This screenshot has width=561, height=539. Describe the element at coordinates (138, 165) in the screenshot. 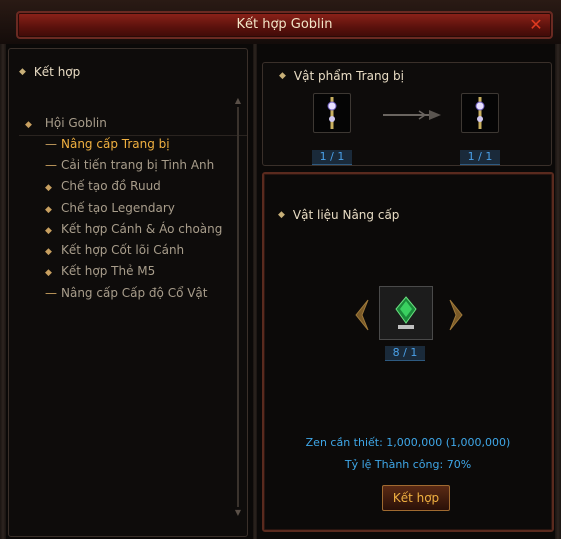

I see `tree-item-label: Cải tiến trang bị Tinh Anh` at that location.